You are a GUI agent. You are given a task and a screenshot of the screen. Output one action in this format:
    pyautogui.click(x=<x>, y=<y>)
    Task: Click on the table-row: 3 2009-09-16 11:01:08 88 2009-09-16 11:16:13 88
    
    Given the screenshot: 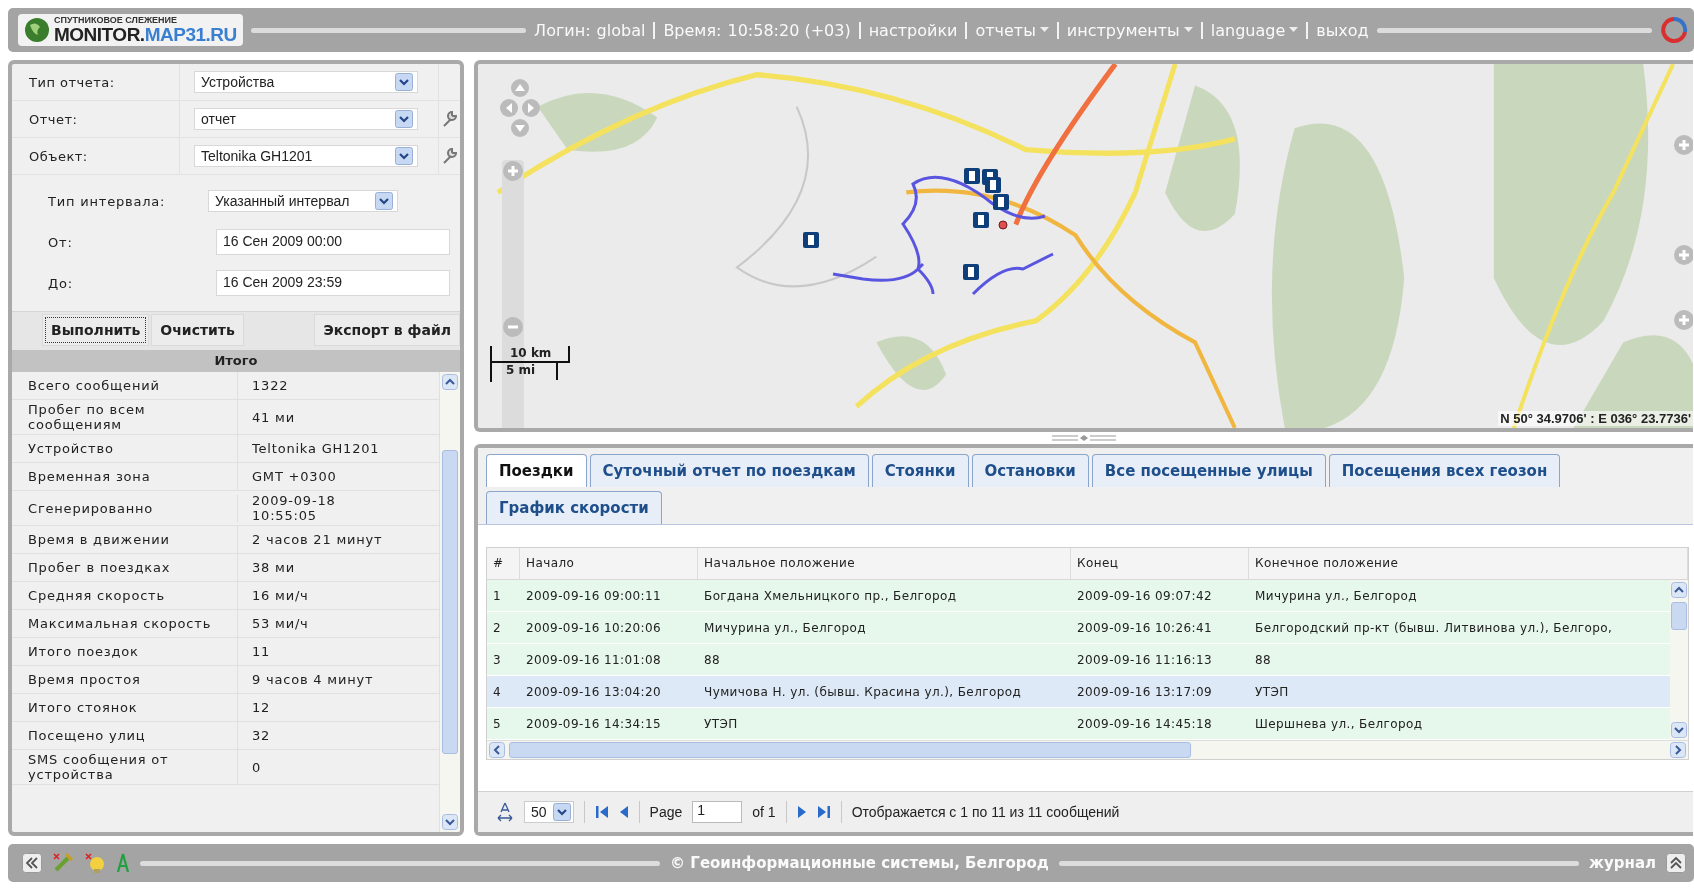 What is the action you would take?
    pyautogui.click(x=1078, y=660)
    